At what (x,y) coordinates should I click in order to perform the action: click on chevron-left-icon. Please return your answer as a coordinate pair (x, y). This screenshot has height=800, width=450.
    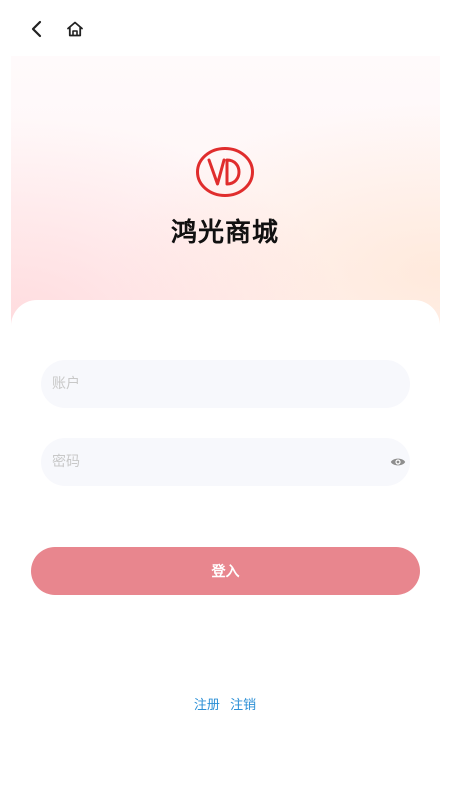
    Looking at the image, I should click on (36, 29).